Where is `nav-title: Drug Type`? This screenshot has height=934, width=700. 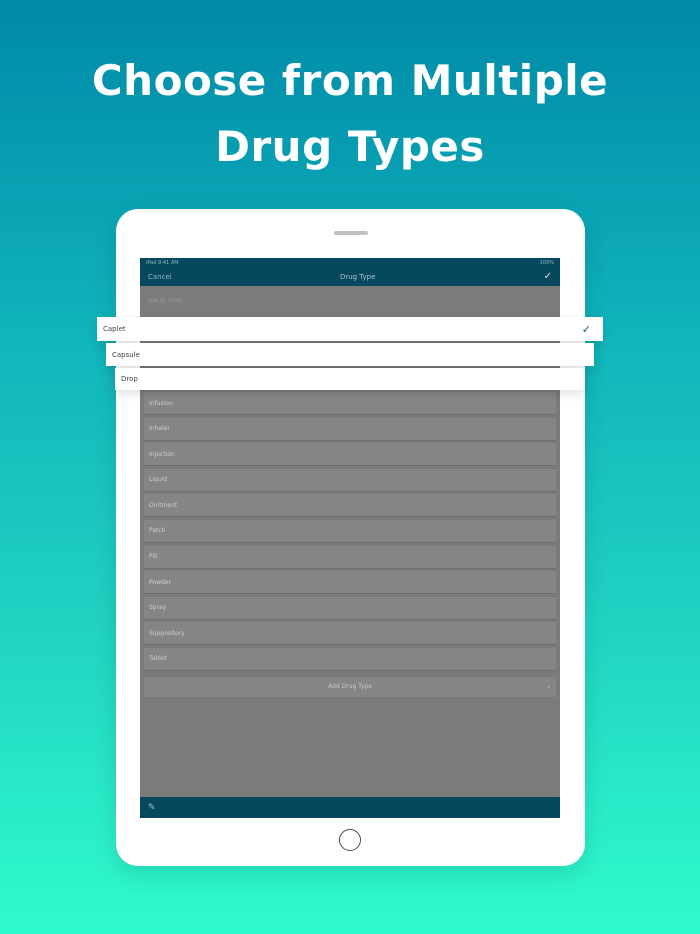 nav-title: Drug Type is located at coordinates (357, 276).